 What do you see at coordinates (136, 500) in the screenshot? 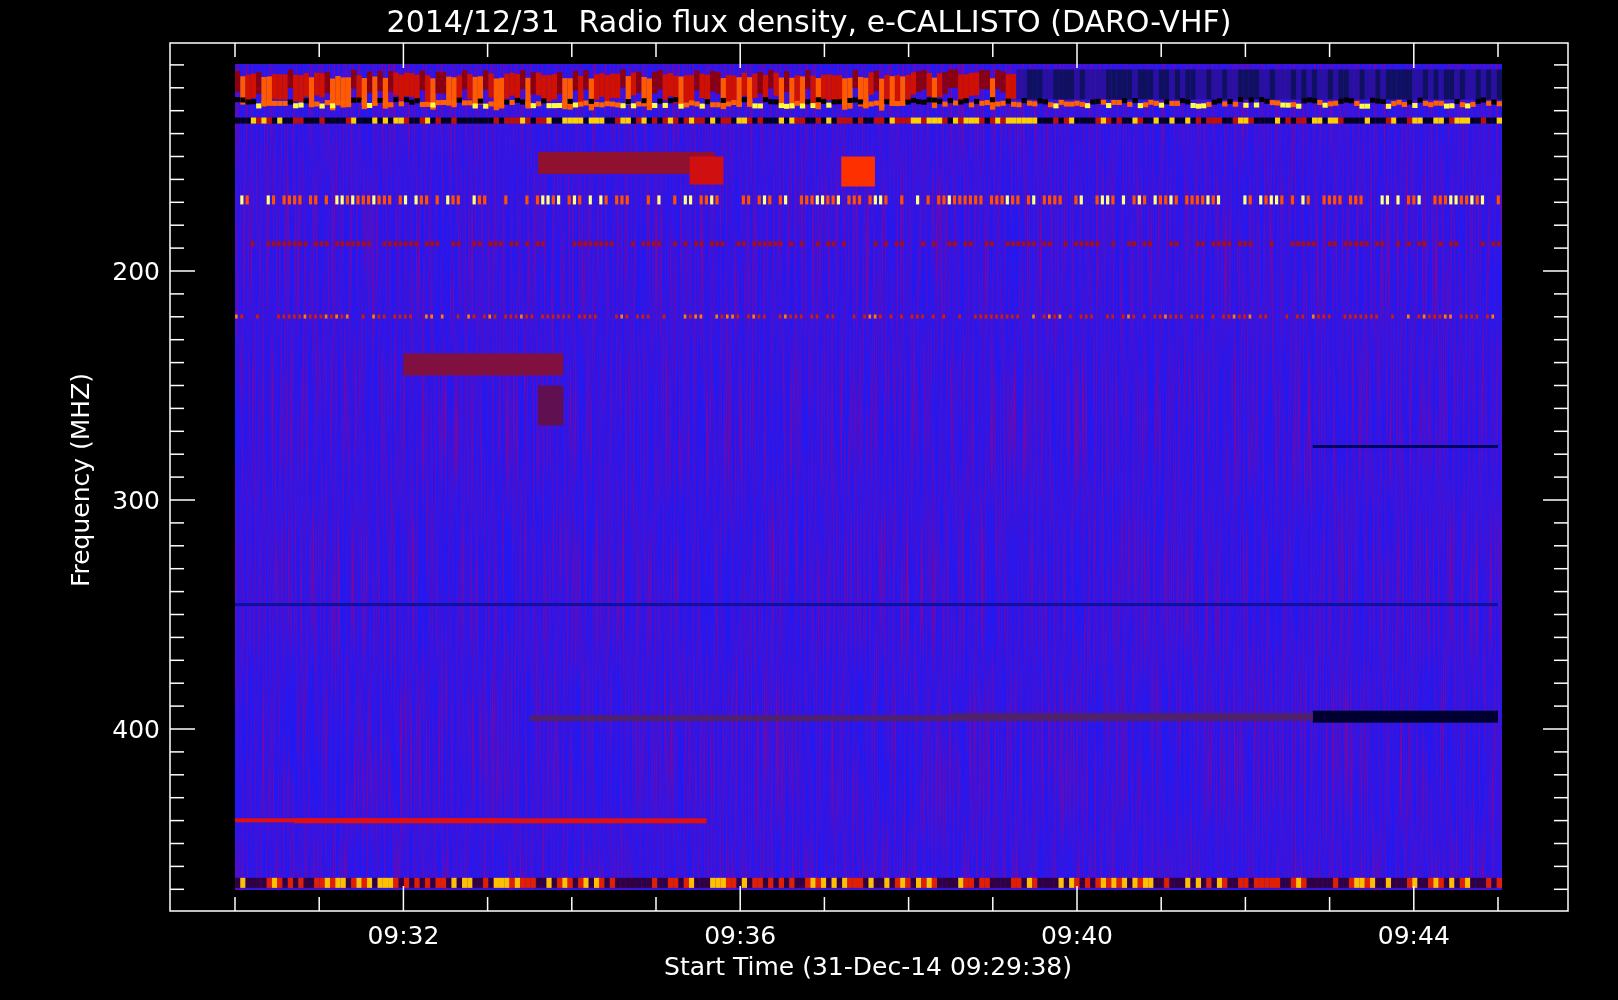
I see `y-tick-label: 300` at bounding box center [136, 500].